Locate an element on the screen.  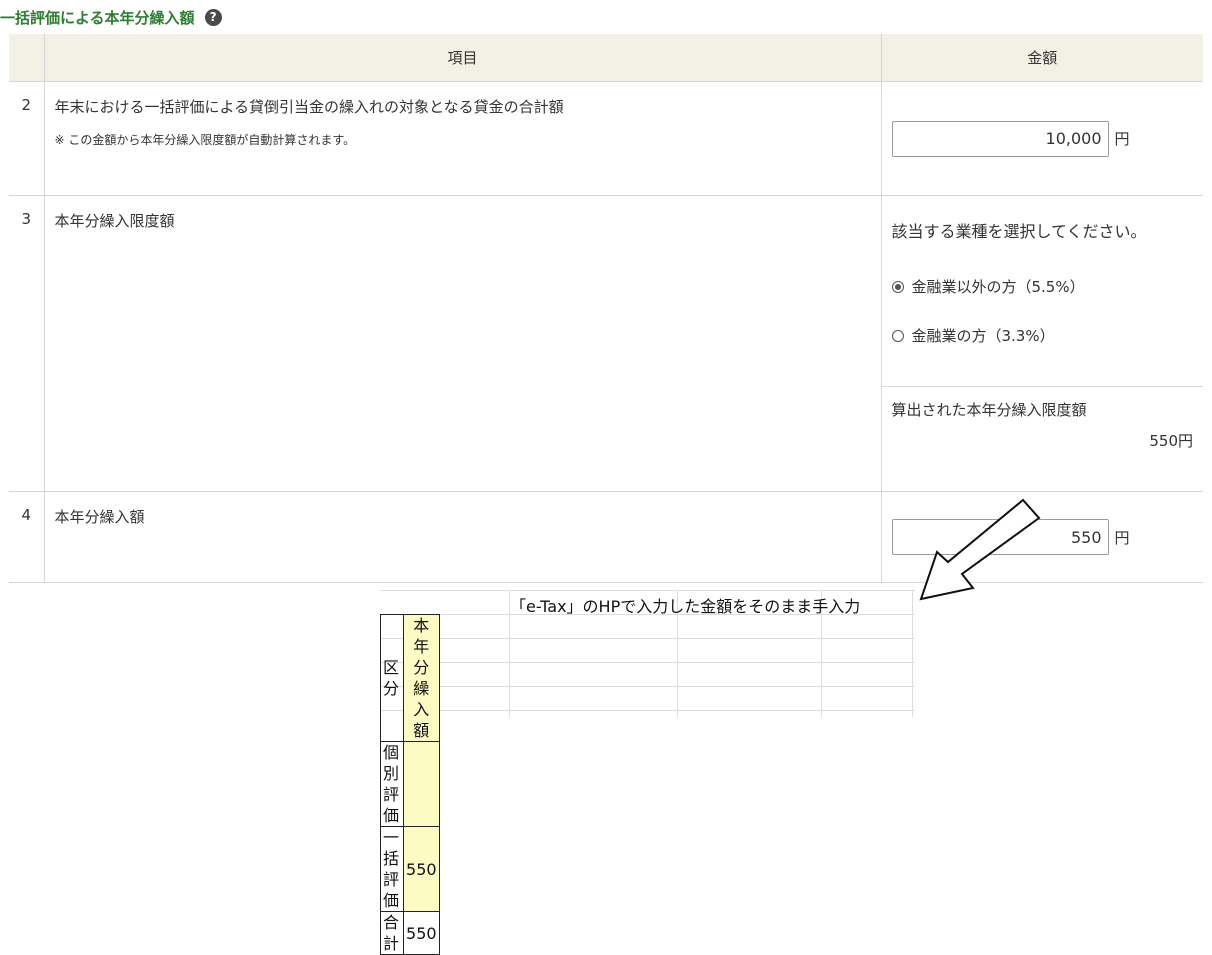
spreadsheet-cell is located at coordinates (421, 784).